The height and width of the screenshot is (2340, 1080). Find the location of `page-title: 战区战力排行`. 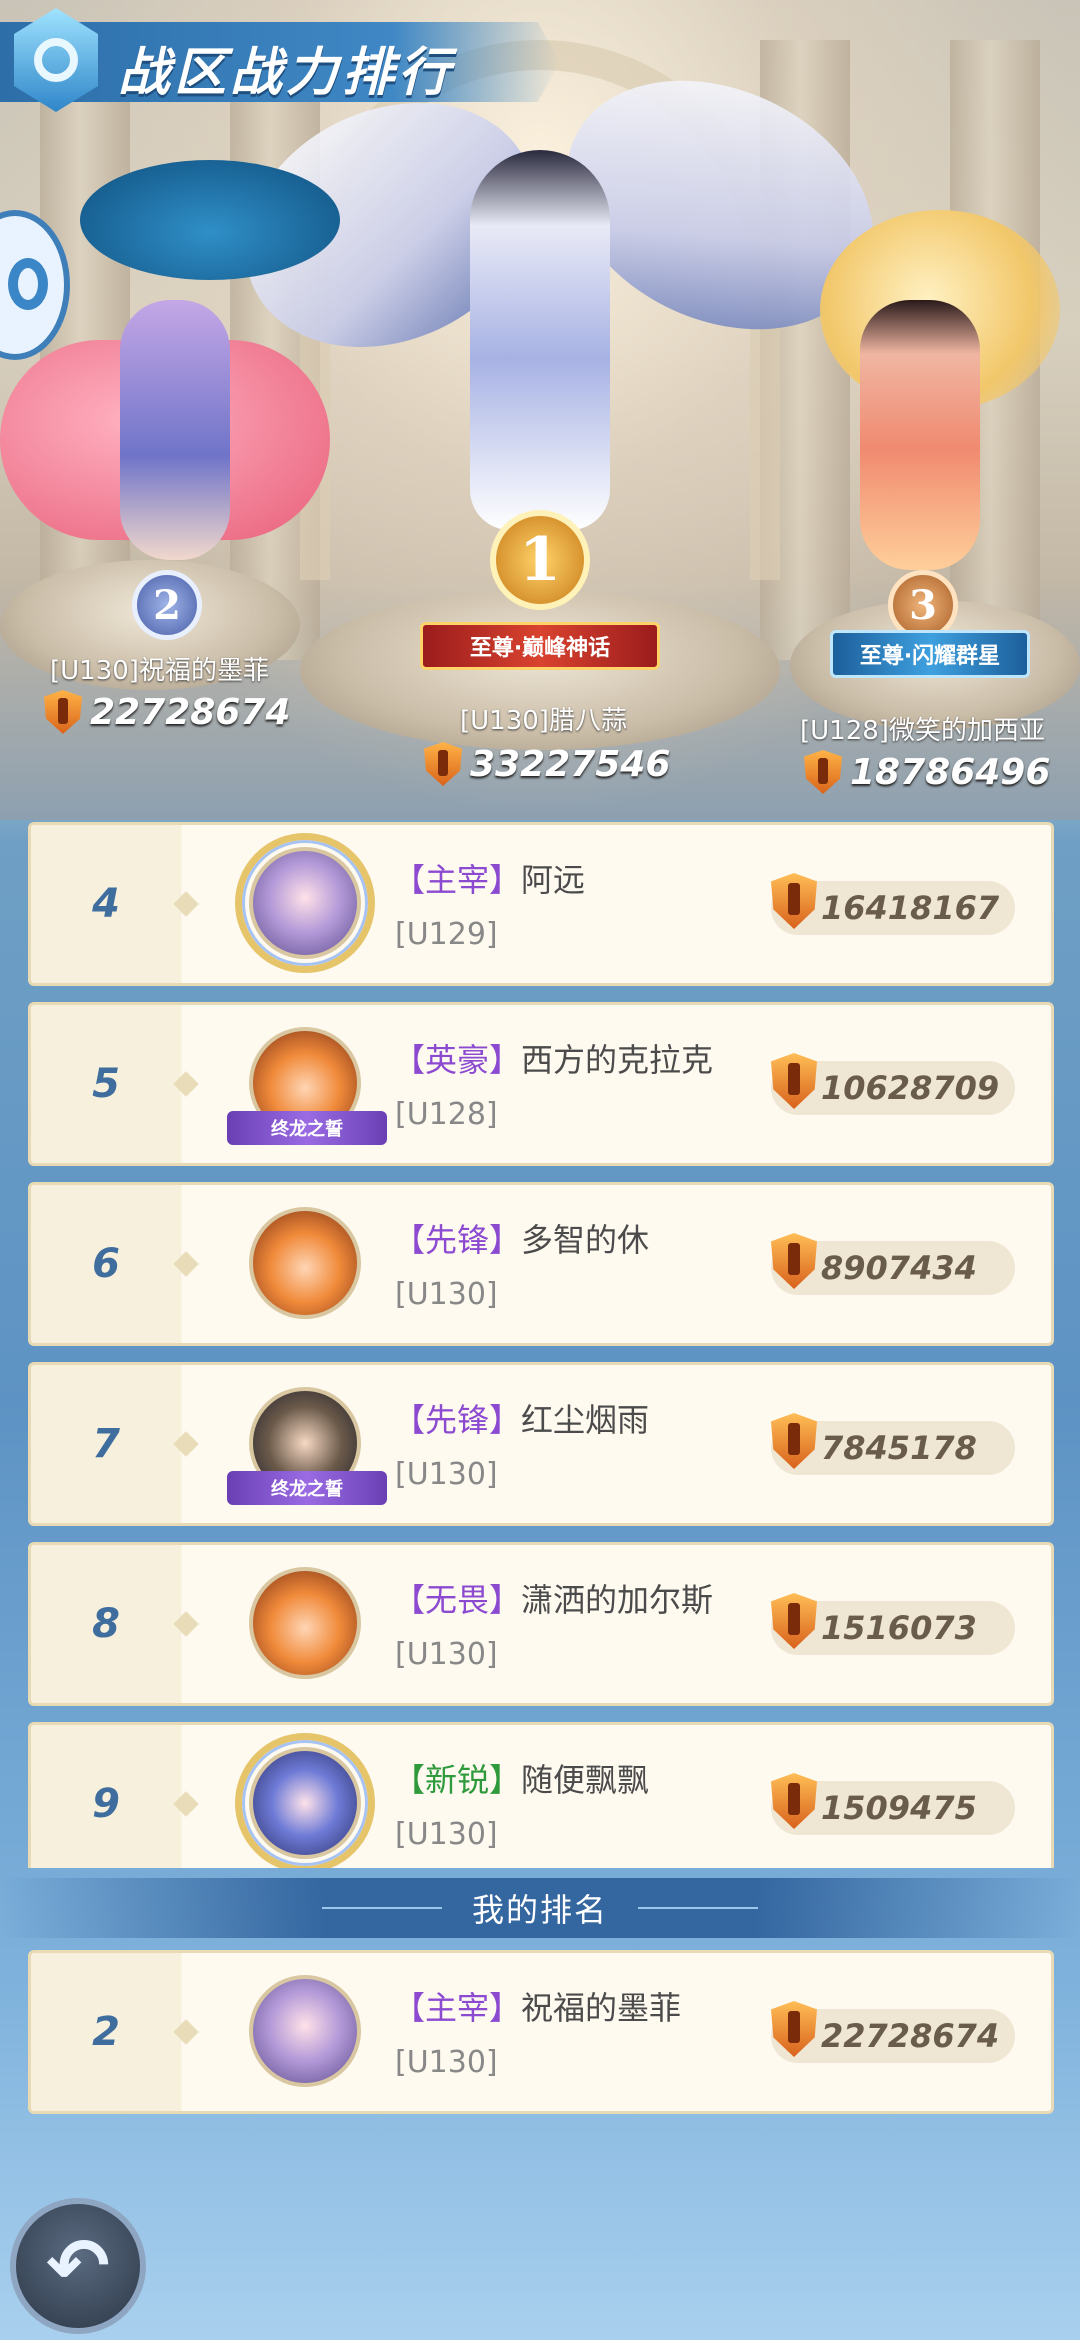

page-title: 战区战力排行 is located at coordinates (286, 73).